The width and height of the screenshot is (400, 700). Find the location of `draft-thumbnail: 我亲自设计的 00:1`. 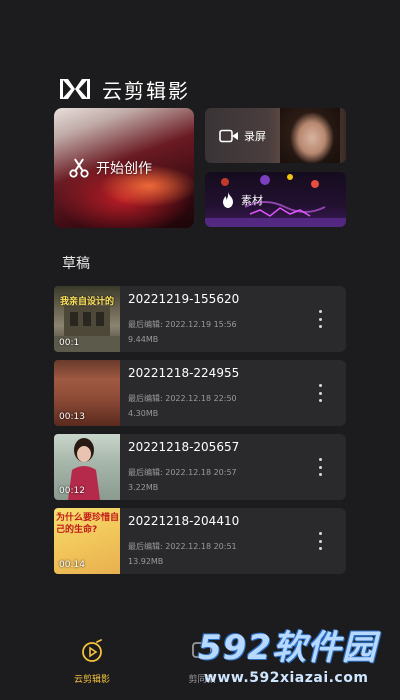

draft-thumbnail: 我亲自设计的 00:1 is located at coordinates (87, 319).